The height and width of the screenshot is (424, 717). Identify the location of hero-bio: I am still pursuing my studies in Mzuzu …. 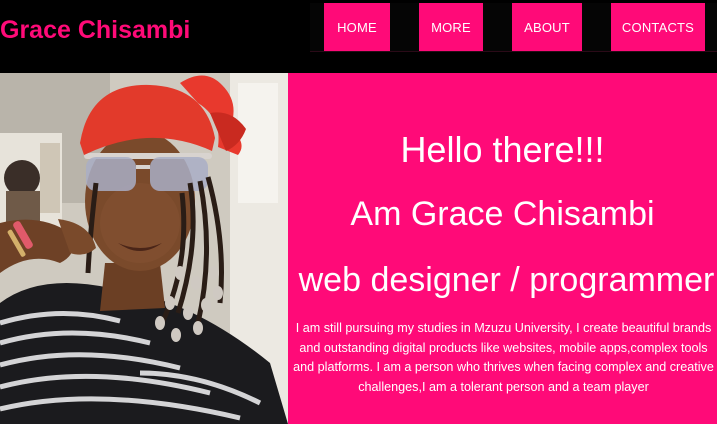
(503, 357).